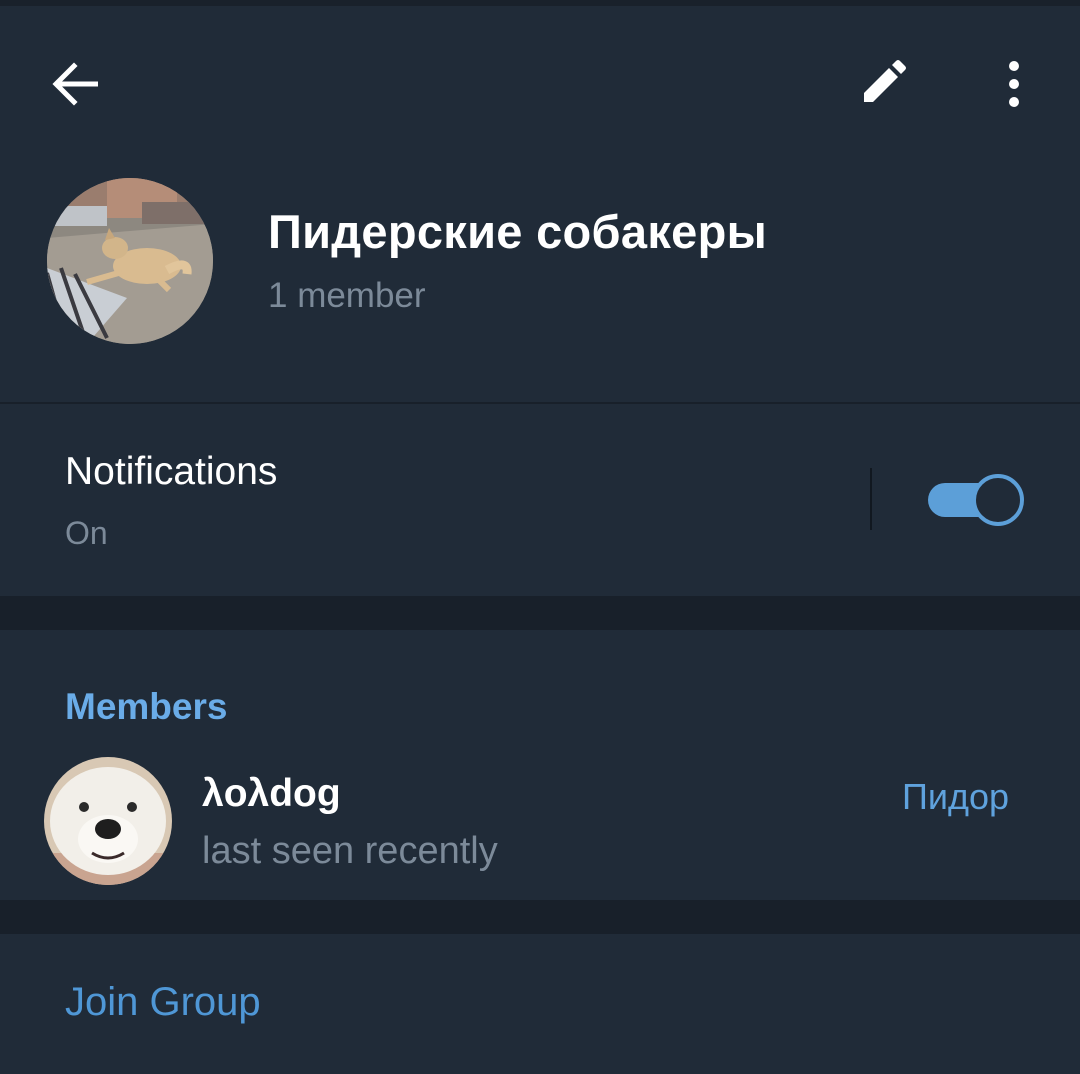 This screenshot has height=1074, width=1080. I want to click on avatar, so click(108, 821).